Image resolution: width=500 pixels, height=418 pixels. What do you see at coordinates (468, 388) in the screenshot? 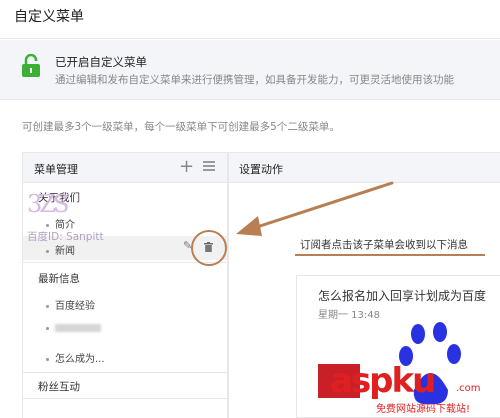
I see `site-watermark-tail: .com` at bounding box center [468, 388].